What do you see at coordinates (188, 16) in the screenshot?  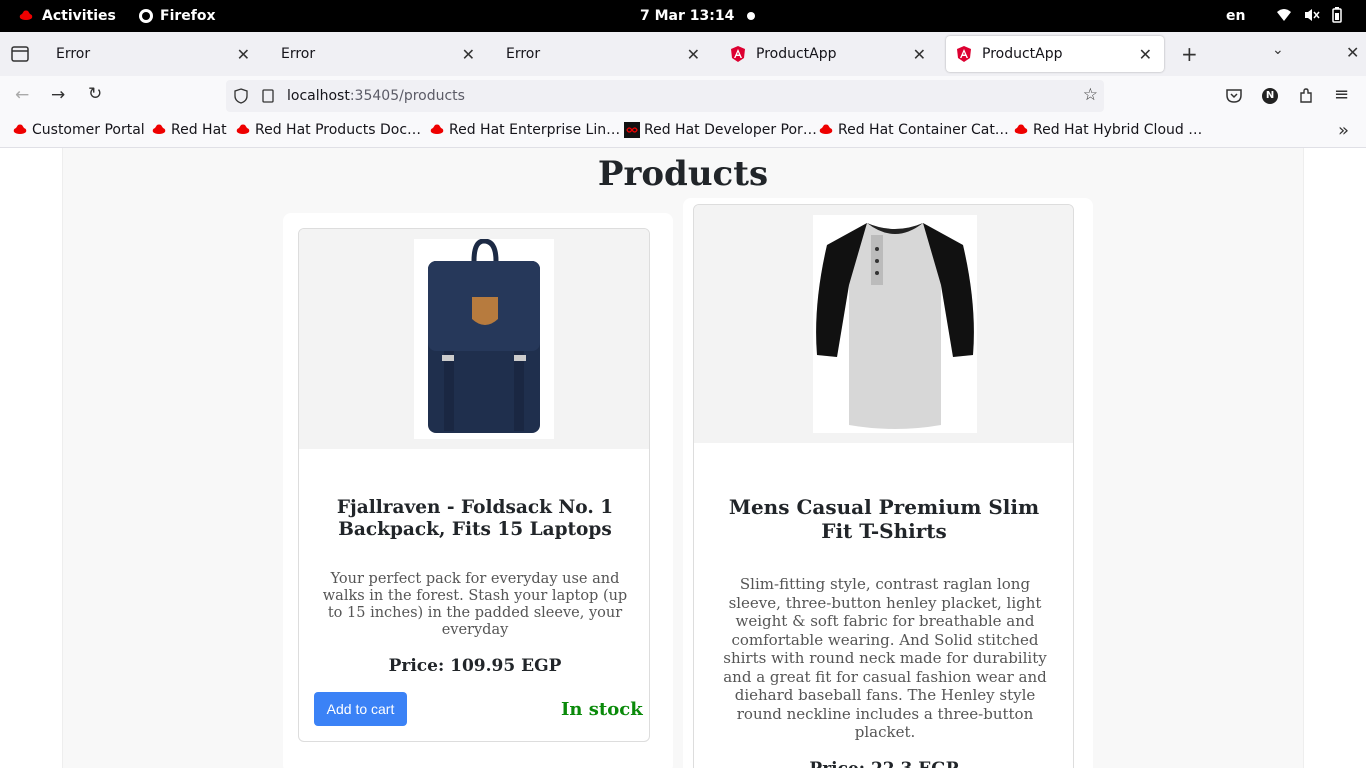 I see `app-label: Firefox` at bounding box center [188, 16].